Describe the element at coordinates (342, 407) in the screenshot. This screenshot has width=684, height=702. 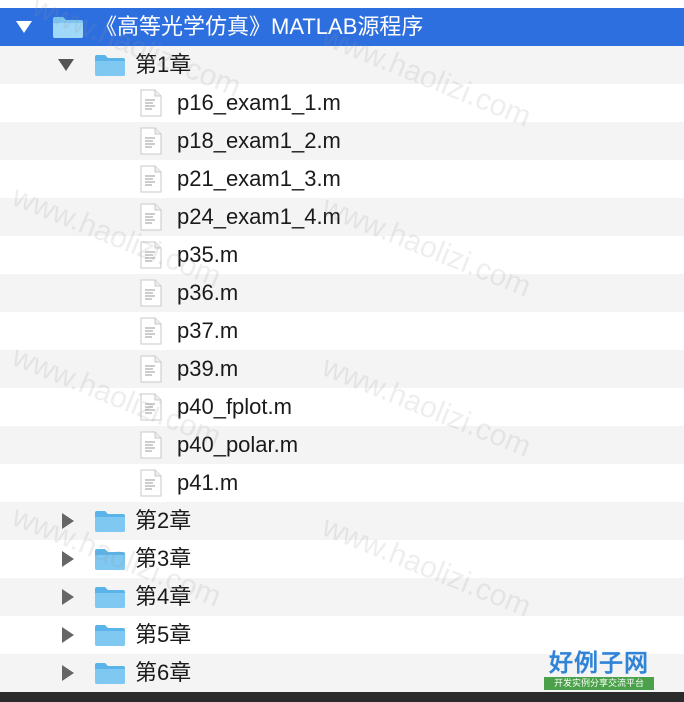
I see `file-row: p40_fplot.m` at that location.